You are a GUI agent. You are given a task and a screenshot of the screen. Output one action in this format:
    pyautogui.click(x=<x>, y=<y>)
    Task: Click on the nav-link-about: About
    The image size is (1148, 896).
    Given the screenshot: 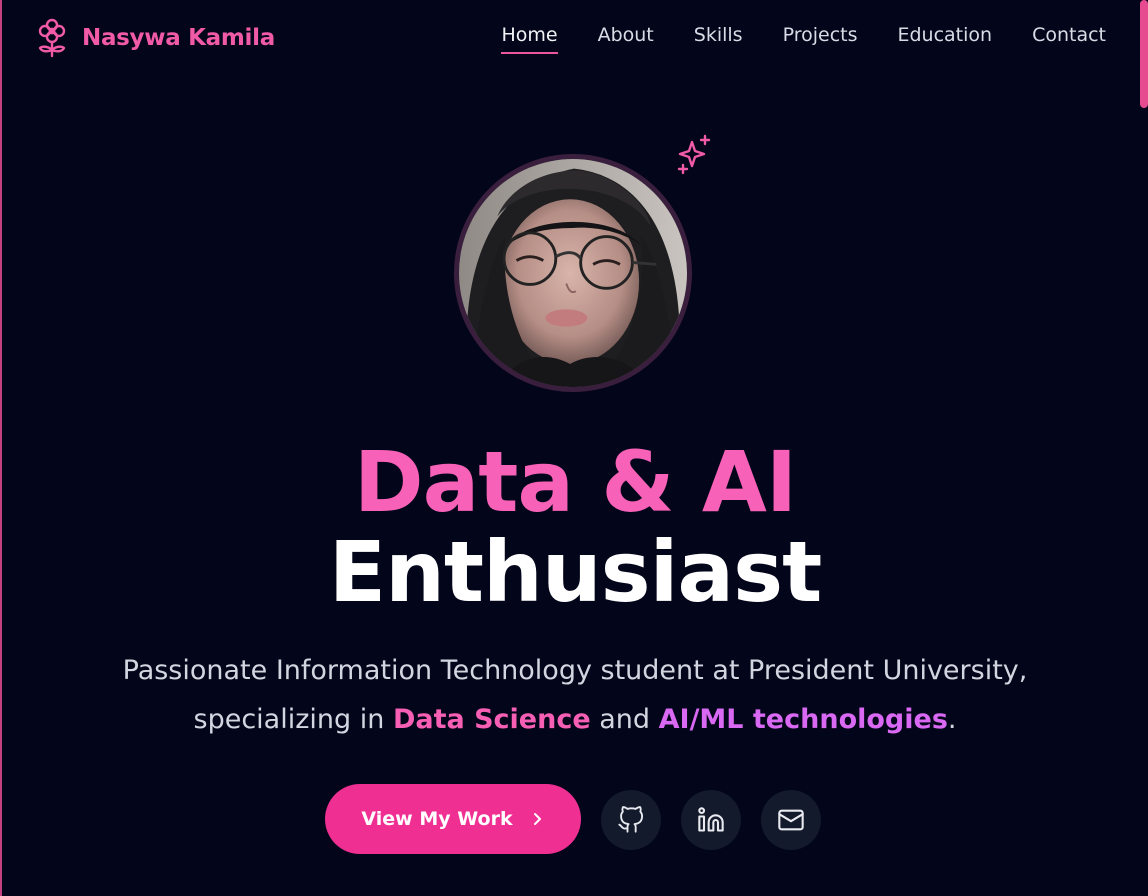 What is the action you would take?
    pyautogui.click(x=626, y=39)
    